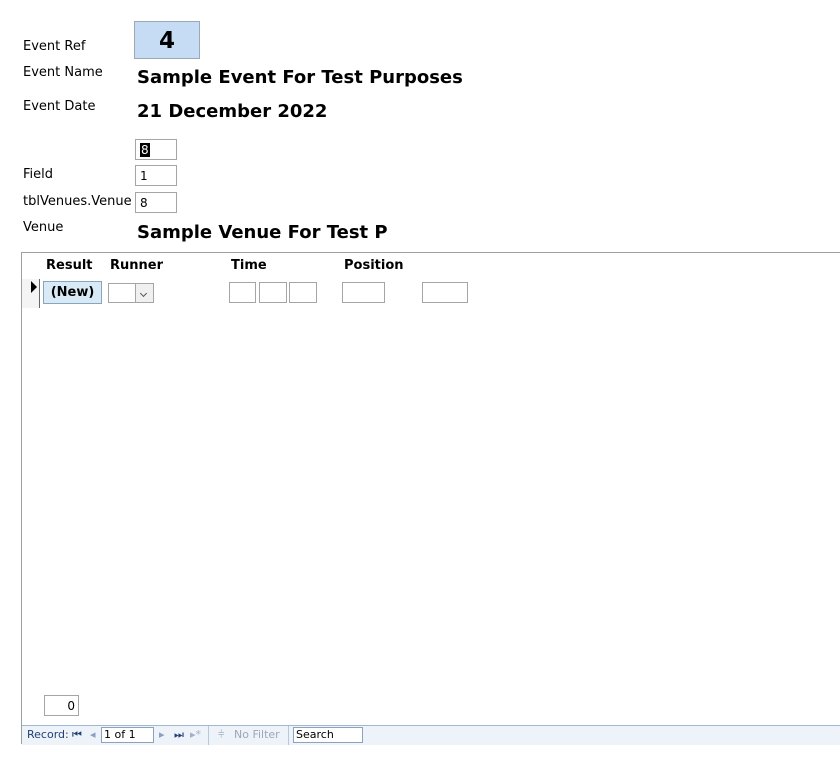  Describe the element at coordinates (77, 735) in the screenshot. I see `first-record-icon: ⏮` at that location.